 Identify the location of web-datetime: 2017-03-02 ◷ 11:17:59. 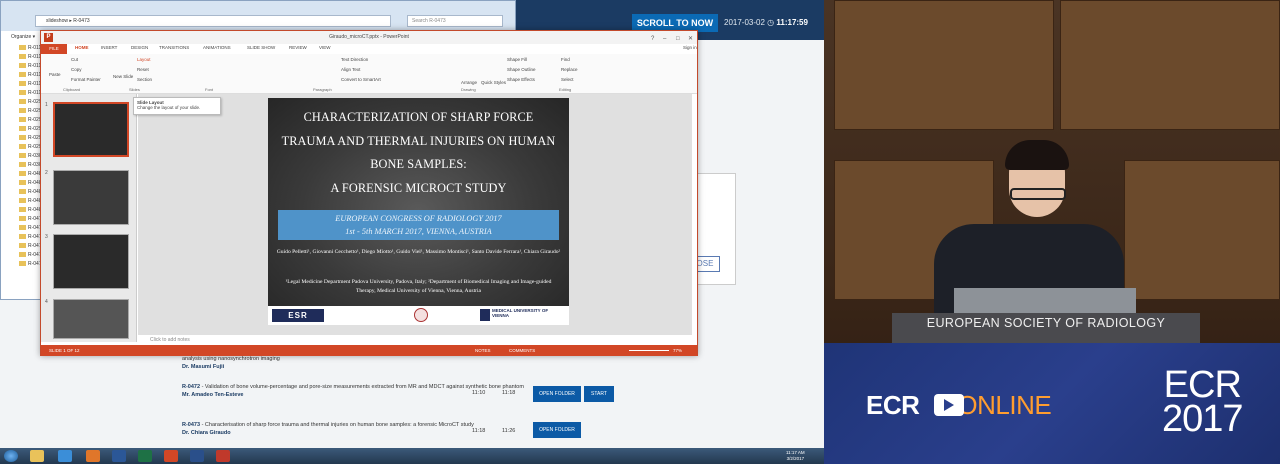
(766, 22).